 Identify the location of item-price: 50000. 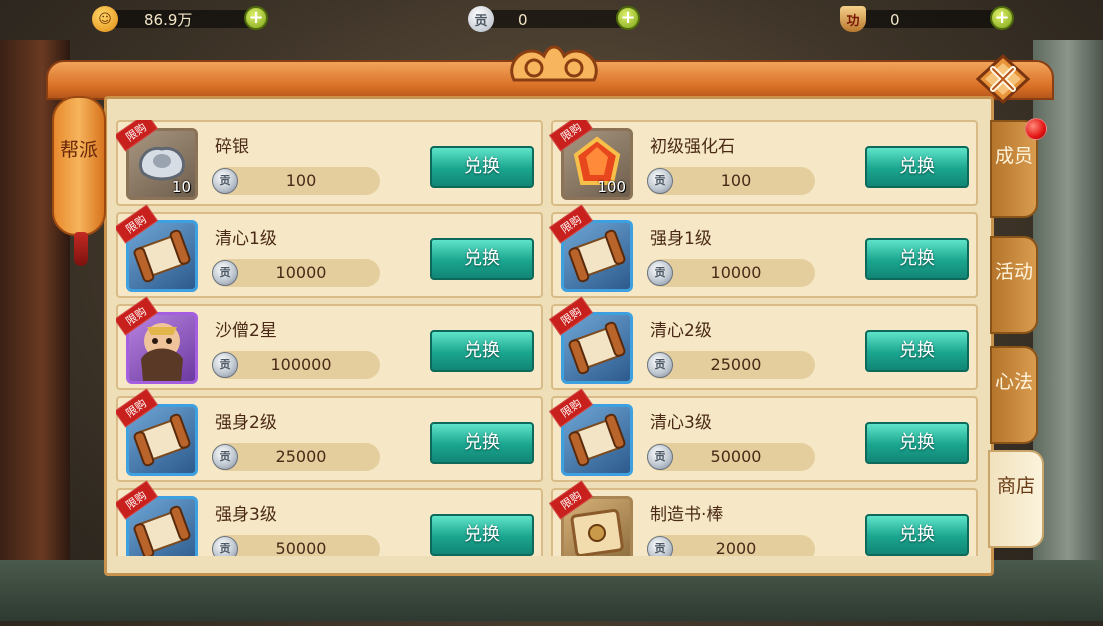
(736, 456).